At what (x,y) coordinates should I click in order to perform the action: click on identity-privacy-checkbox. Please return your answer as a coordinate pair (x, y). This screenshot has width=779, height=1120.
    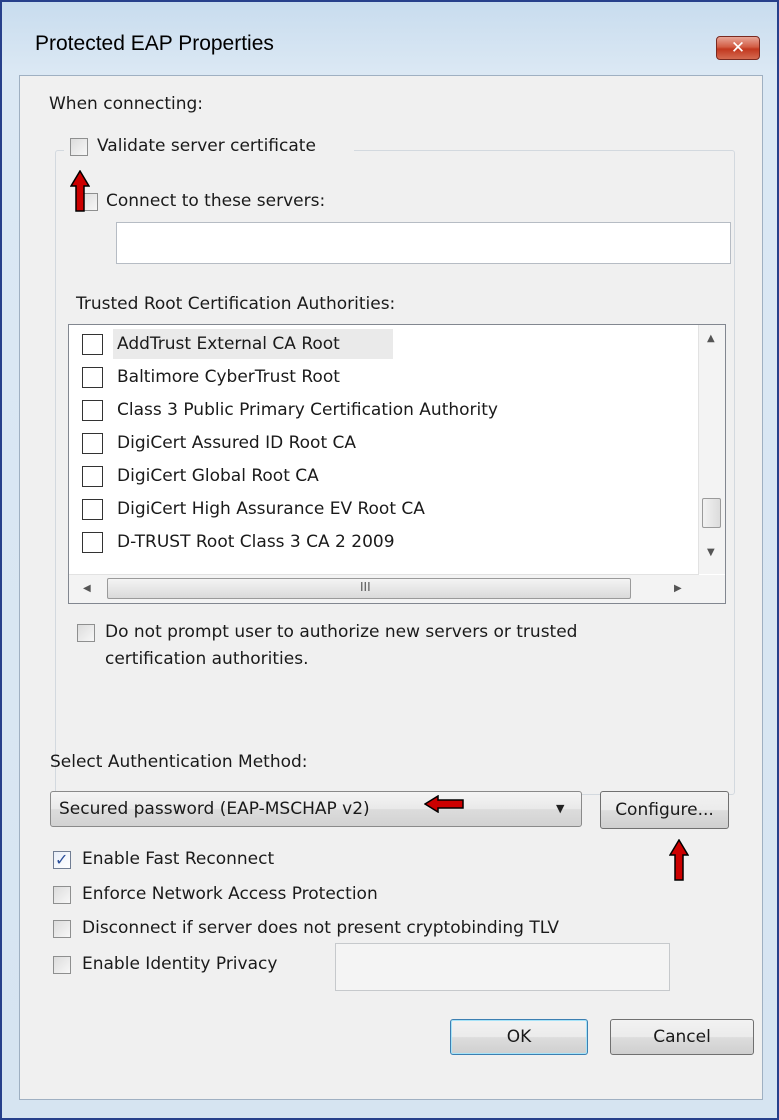
    Looking at the image, I should click on (62, 965).